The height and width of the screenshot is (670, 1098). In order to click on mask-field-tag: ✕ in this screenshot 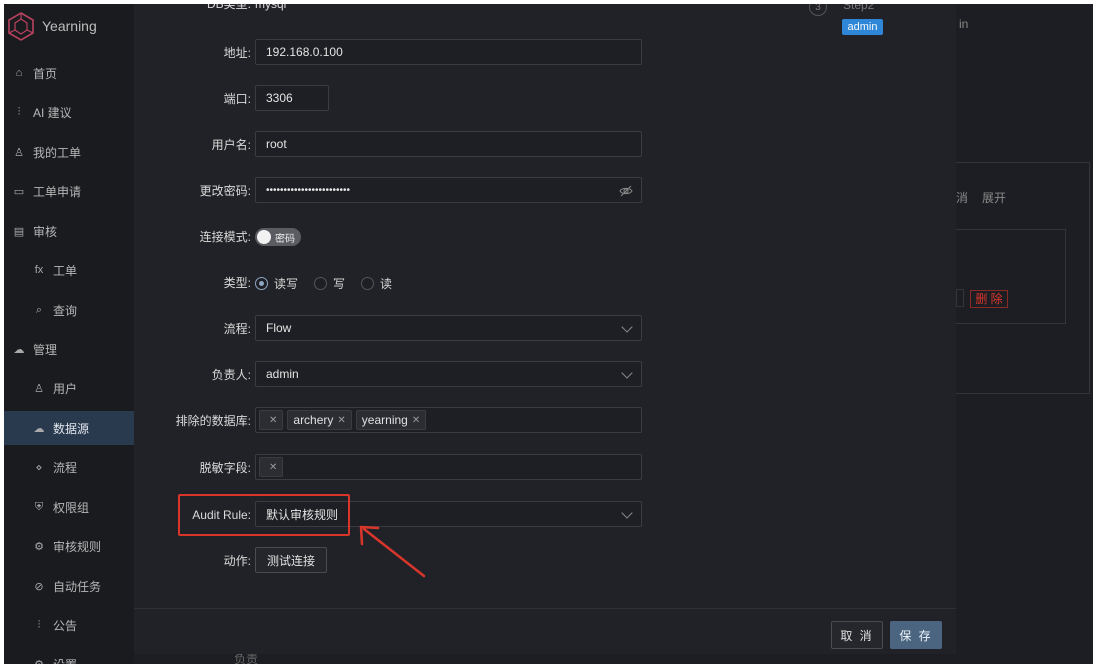, I will do `click(271, 467)`.